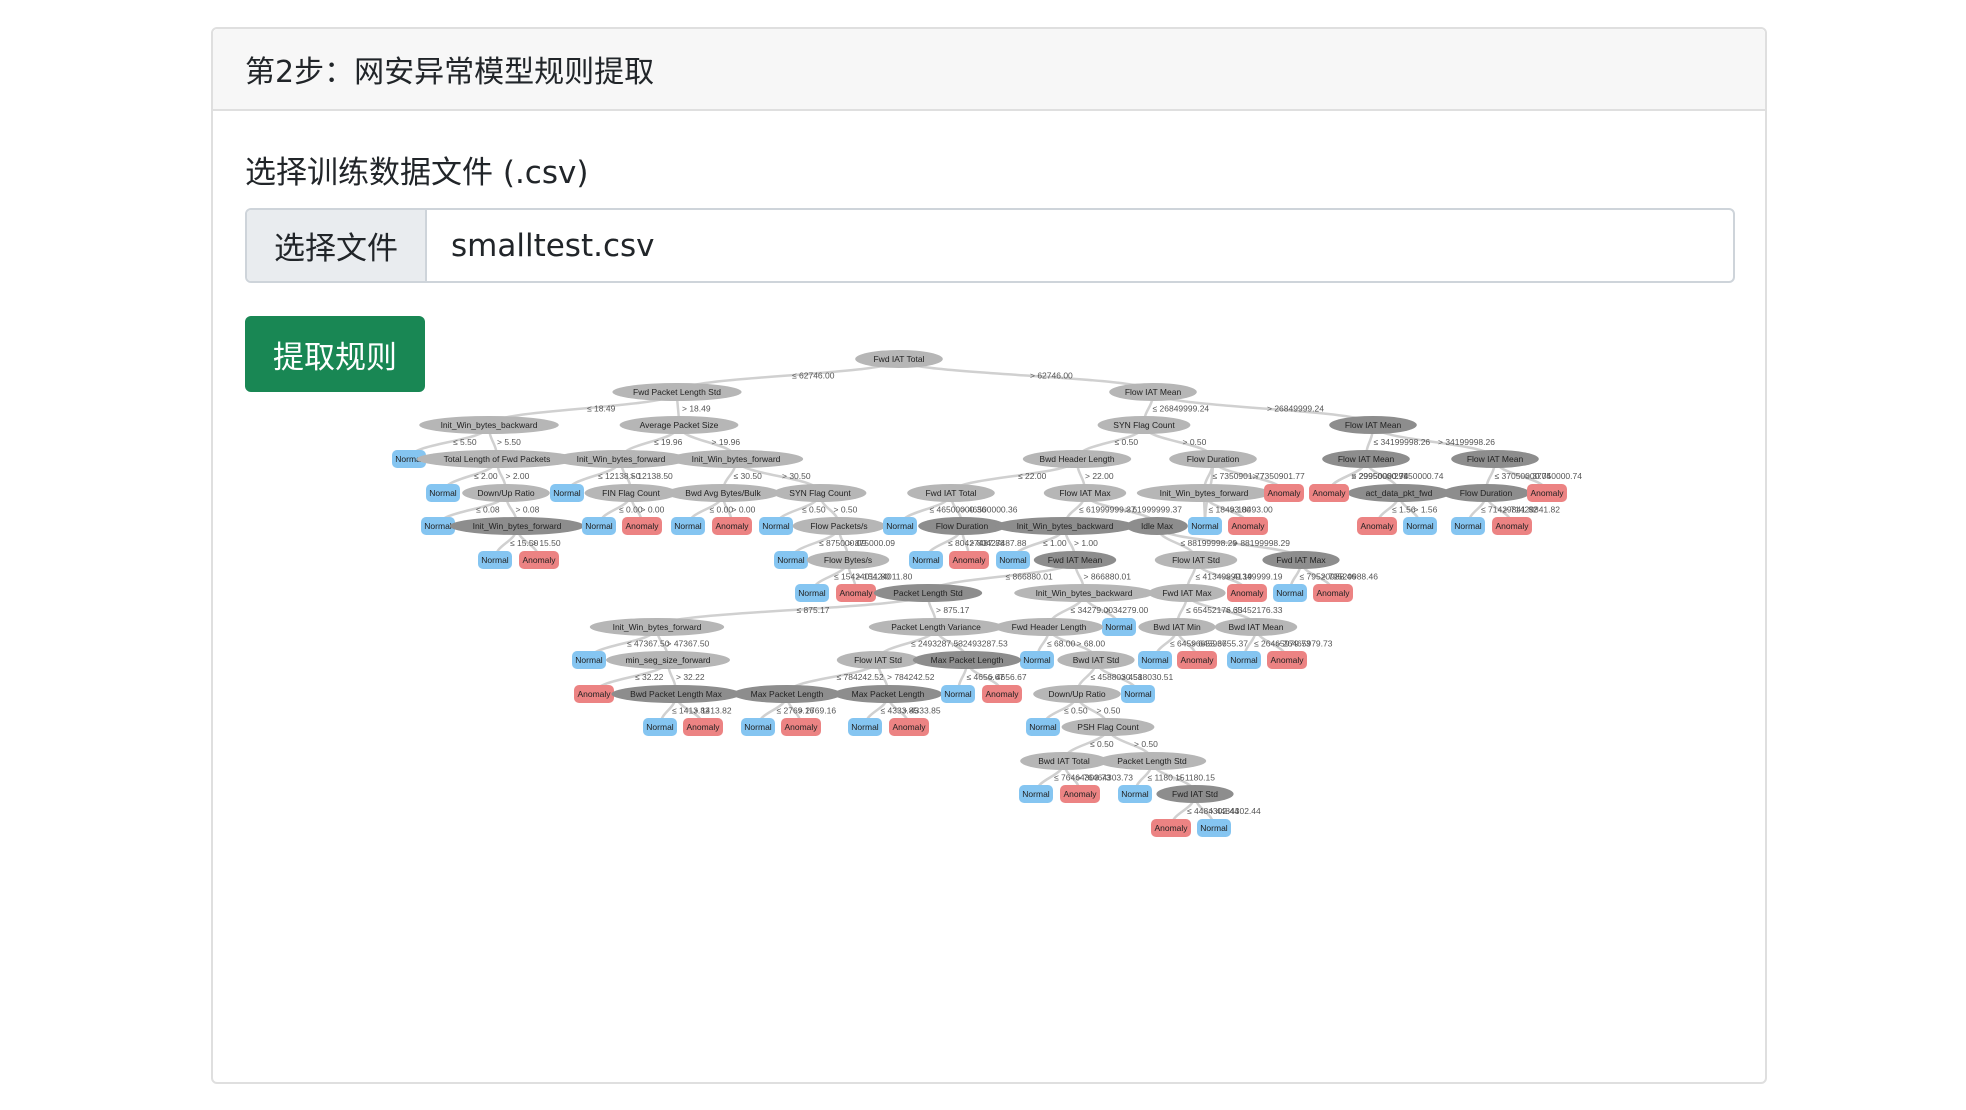 This screenshot has height=1110, width=1966. Describe the element at coordinates (1076, 459) in the screenshot. I see `node-label: Bwd Header Length` at that location.